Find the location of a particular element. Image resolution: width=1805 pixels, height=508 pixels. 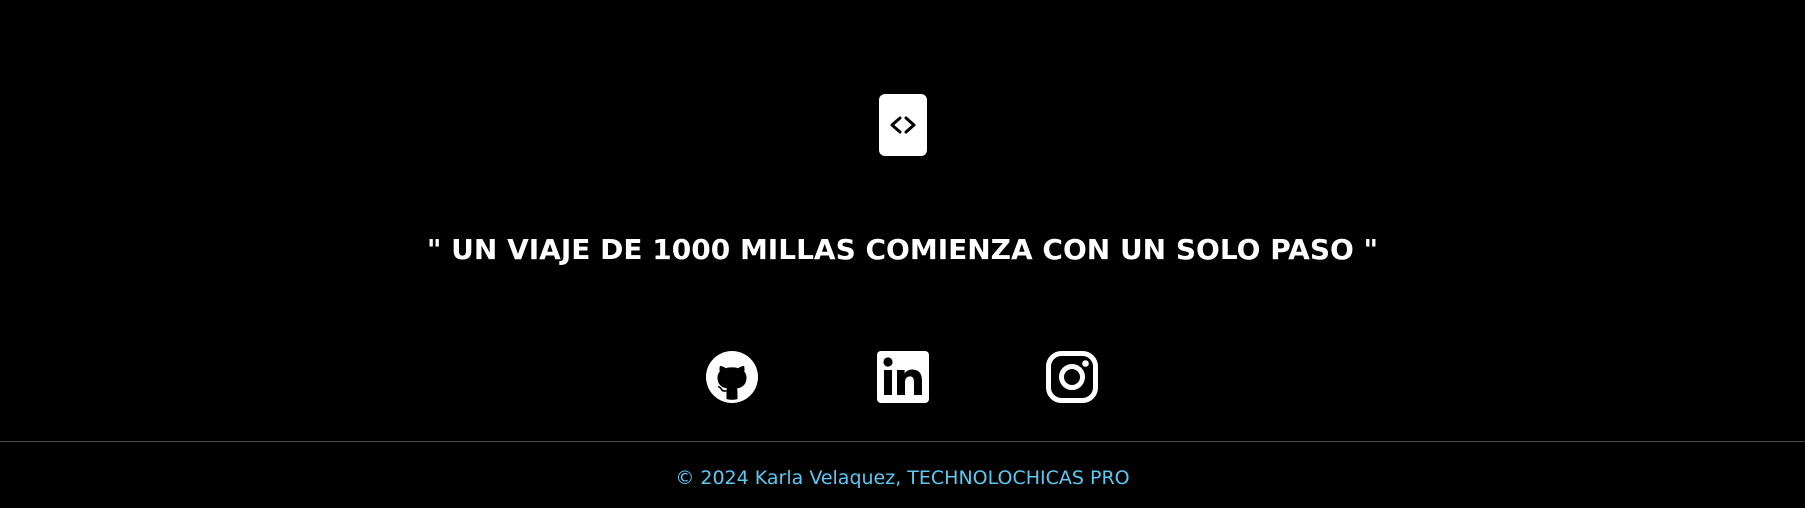

instagram-link is located at coordinates (1072, 377).